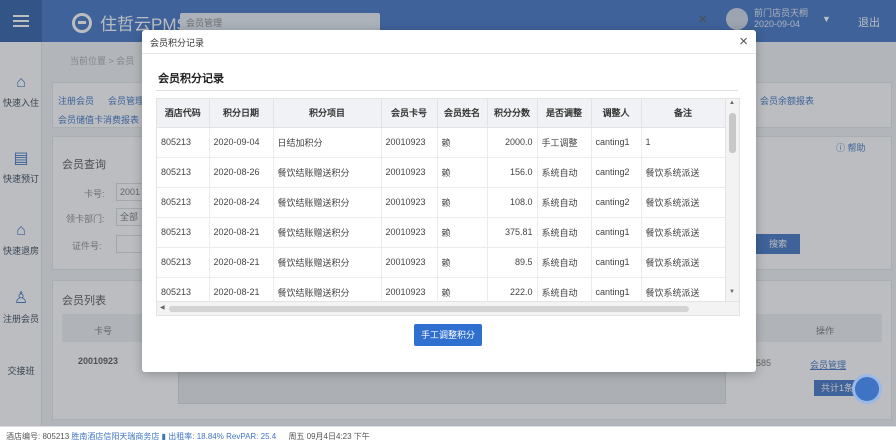  I want to click on table-cell: 1, so click(683, 142).